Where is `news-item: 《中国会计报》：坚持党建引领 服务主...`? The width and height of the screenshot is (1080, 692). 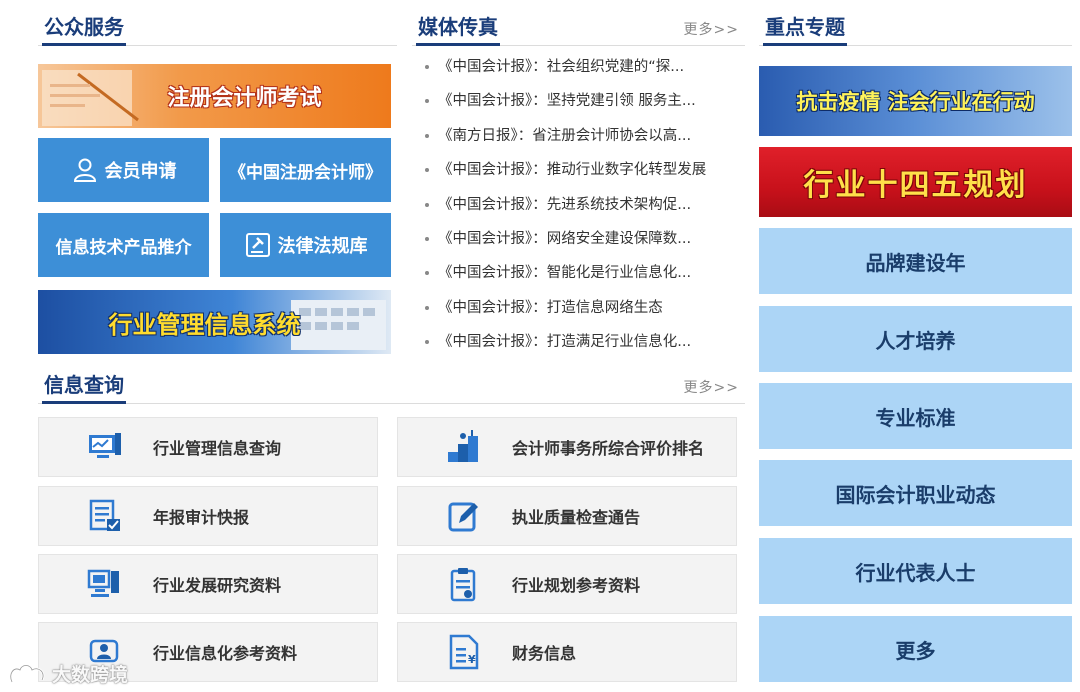
news-item: 《中国会计报》：坚持党建引领 服务主... is located at coordinates (579, 101).